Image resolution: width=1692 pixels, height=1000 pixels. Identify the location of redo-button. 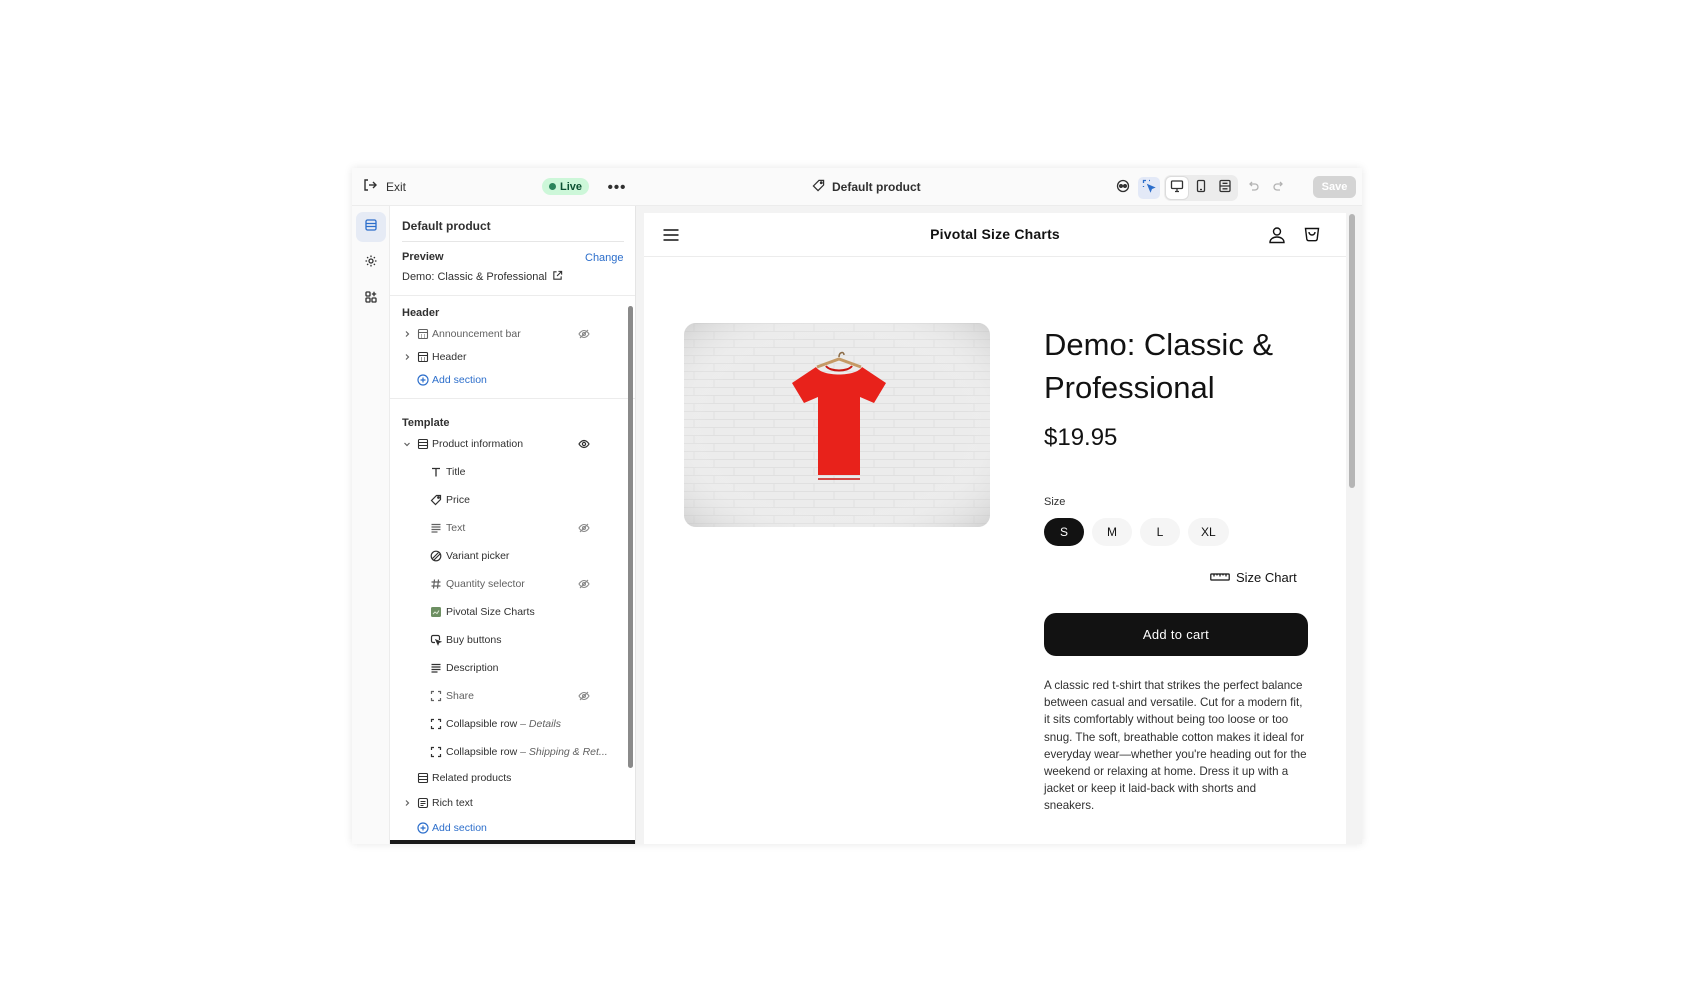
(1279, 188).